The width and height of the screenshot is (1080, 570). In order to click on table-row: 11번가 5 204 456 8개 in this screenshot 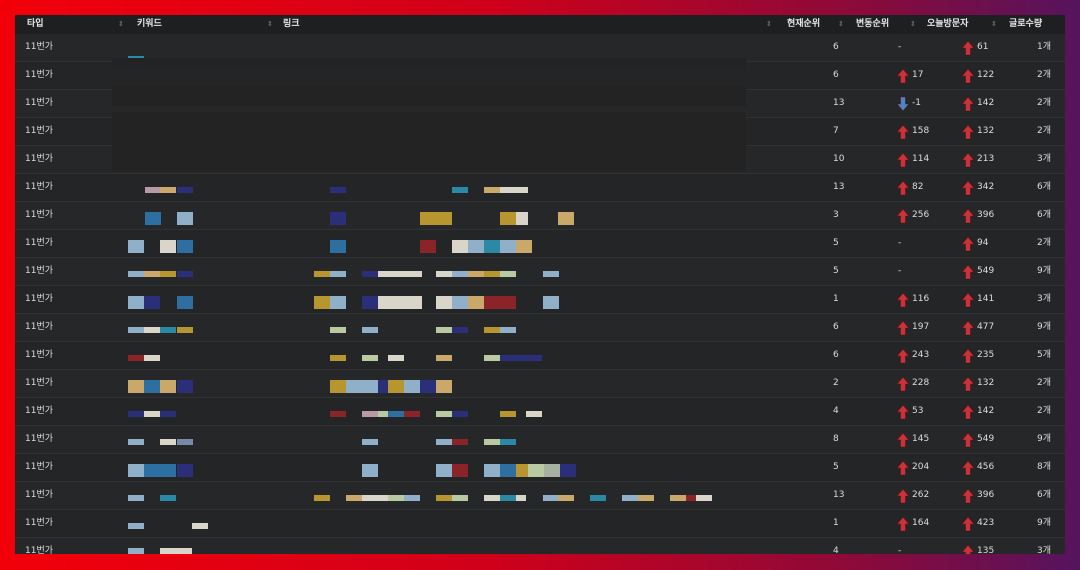, I will do `click(540, 468)`.